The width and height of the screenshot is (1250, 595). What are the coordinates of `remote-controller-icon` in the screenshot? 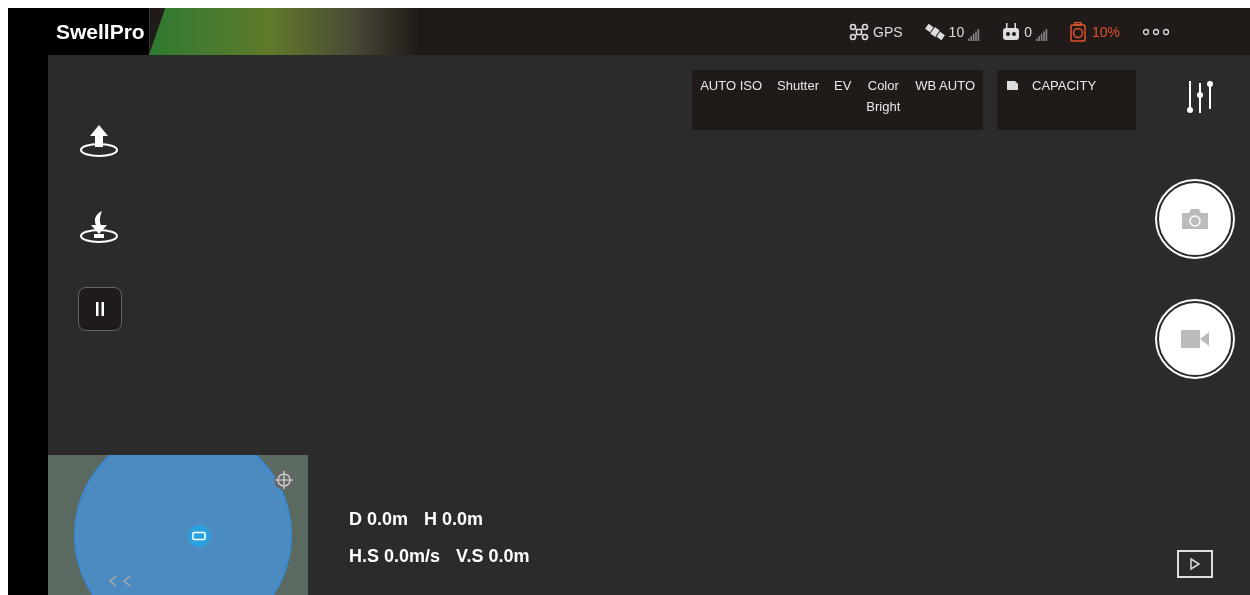 It's located at (1011, 31).